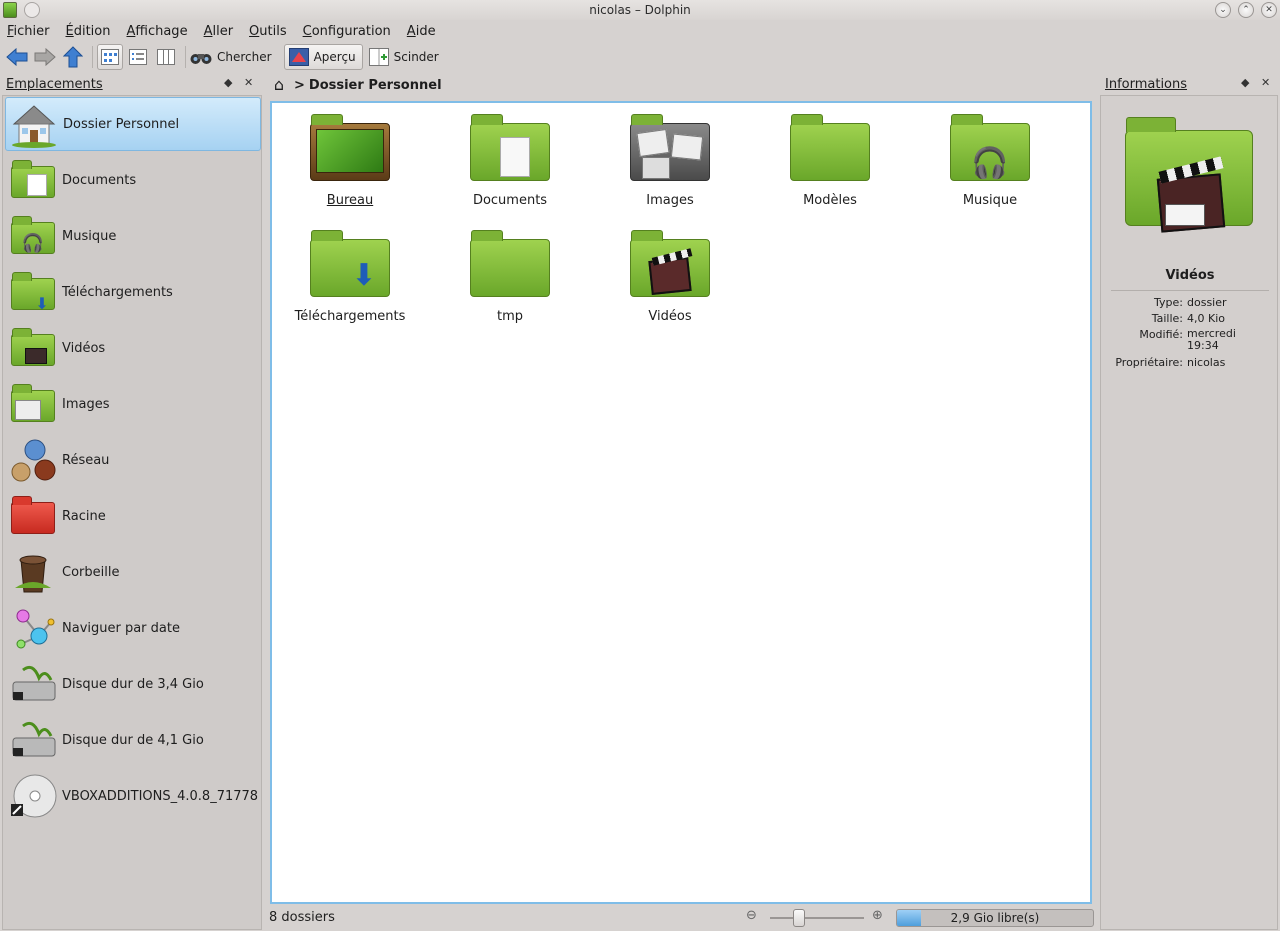 This screenshot has height=931, width=1280. Describe the element at coordinates (1161, 334) in the screenshot. I see `info-key: Modifié:` at that location.